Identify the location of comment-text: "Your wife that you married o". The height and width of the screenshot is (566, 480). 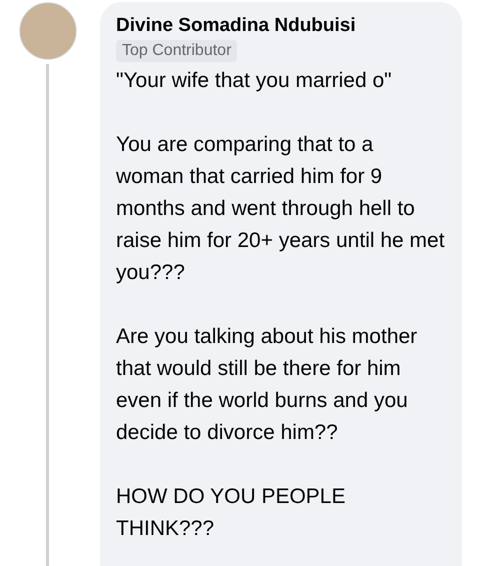
(254, 81).